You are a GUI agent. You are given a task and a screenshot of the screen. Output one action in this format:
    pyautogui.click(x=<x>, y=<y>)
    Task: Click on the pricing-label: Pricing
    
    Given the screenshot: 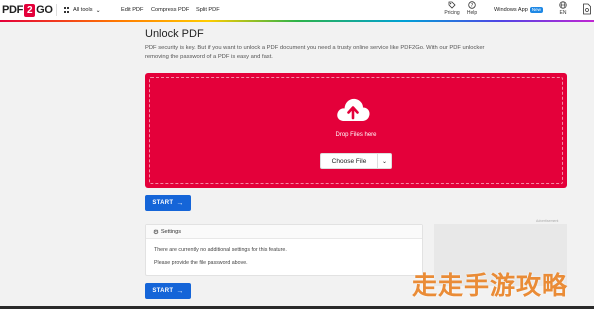 What is the action you would take?
    pyautogui.click(x=452, y=13)
    